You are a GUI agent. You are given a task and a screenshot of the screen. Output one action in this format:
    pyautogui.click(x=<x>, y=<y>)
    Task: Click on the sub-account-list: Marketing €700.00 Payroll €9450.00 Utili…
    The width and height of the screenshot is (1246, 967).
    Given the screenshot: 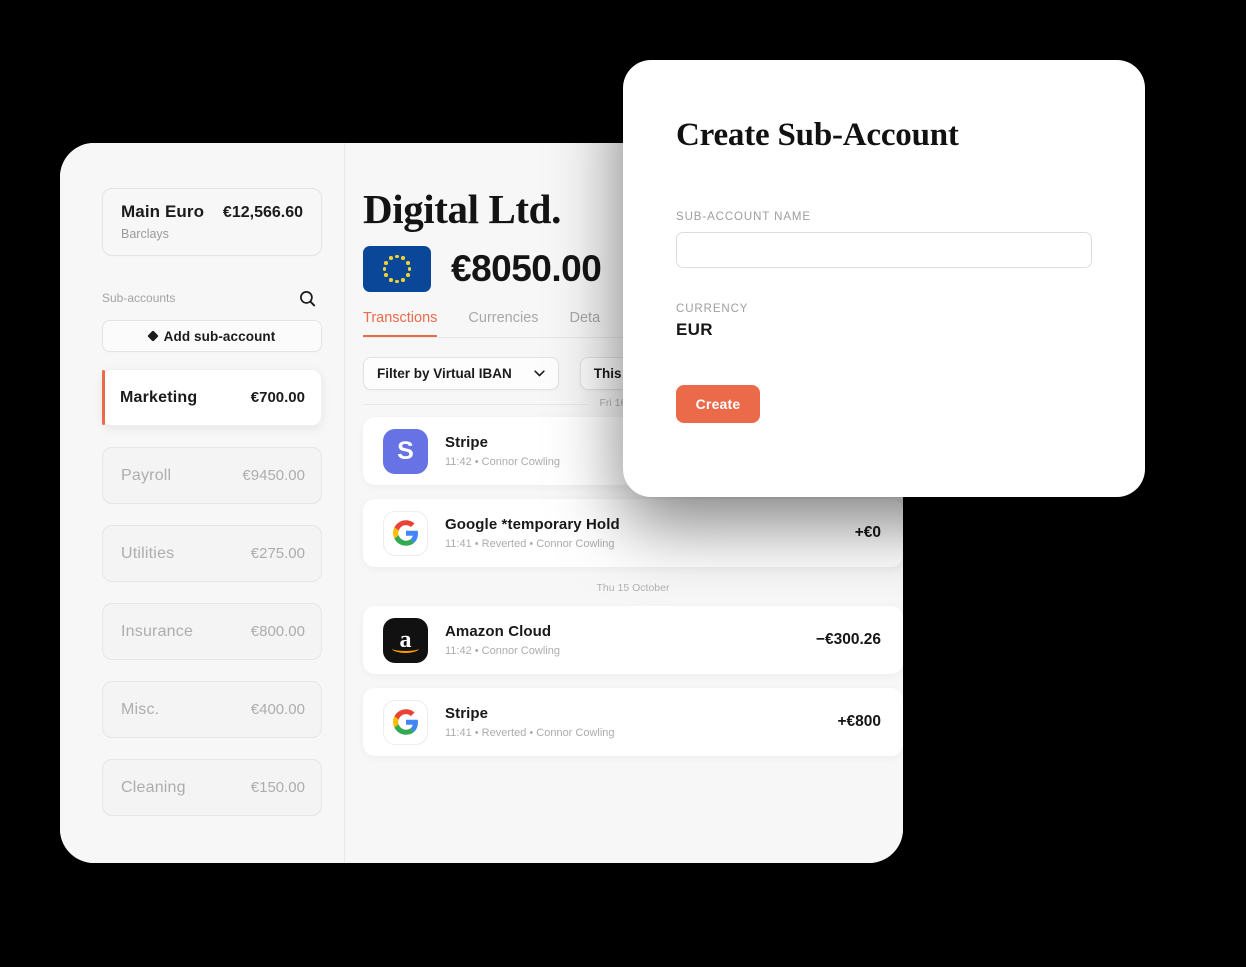 What is the action you would take?
    pyautogui.click(x=212, y=592)
    